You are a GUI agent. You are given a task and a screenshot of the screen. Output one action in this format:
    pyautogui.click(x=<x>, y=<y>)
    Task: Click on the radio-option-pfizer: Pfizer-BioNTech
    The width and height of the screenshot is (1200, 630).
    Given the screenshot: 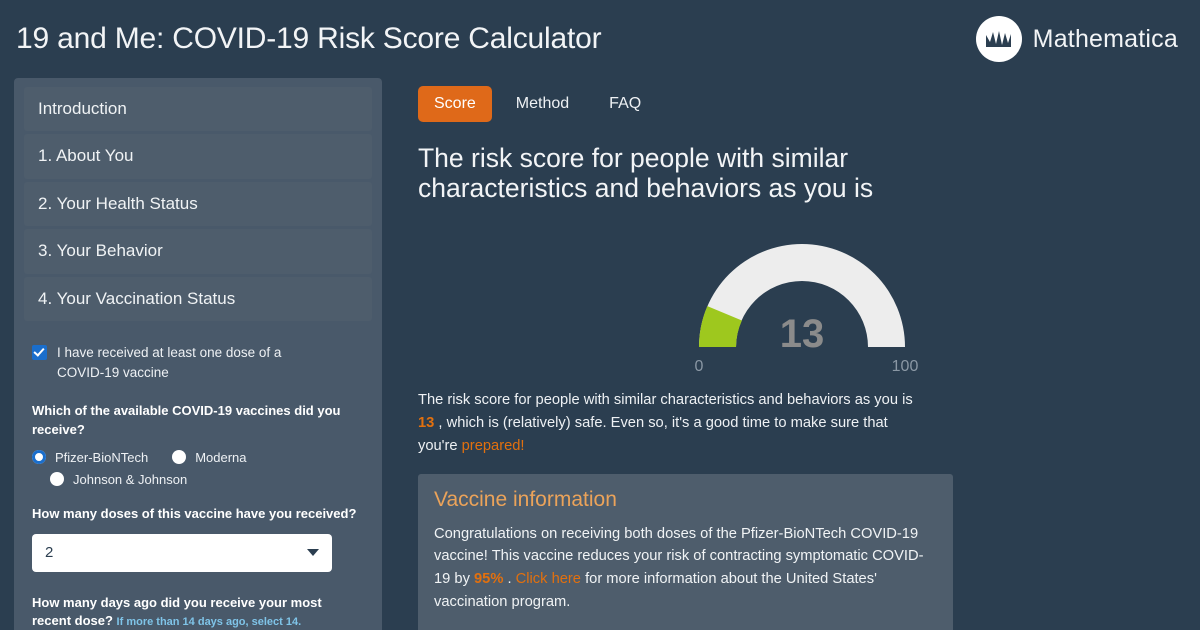 What is the action you would take?
    pyautogui.click(x=90, y=457)
    